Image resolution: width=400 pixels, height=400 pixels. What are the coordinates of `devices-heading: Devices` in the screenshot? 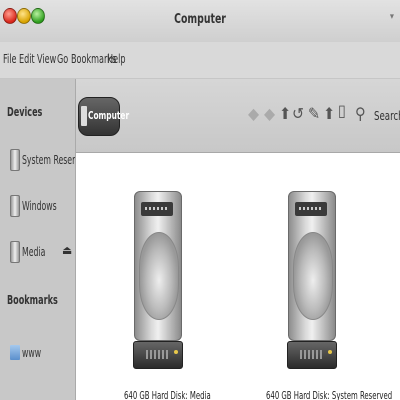 It's located at (25, 112).